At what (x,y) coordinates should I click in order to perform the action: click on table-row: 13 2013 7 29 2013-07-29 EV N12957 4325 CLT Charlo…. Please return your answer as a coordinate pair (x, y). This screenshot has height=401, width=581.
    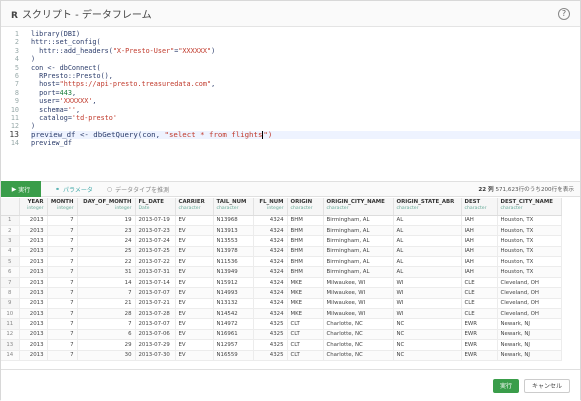
    Looking at the image, I should click on (281, 345).